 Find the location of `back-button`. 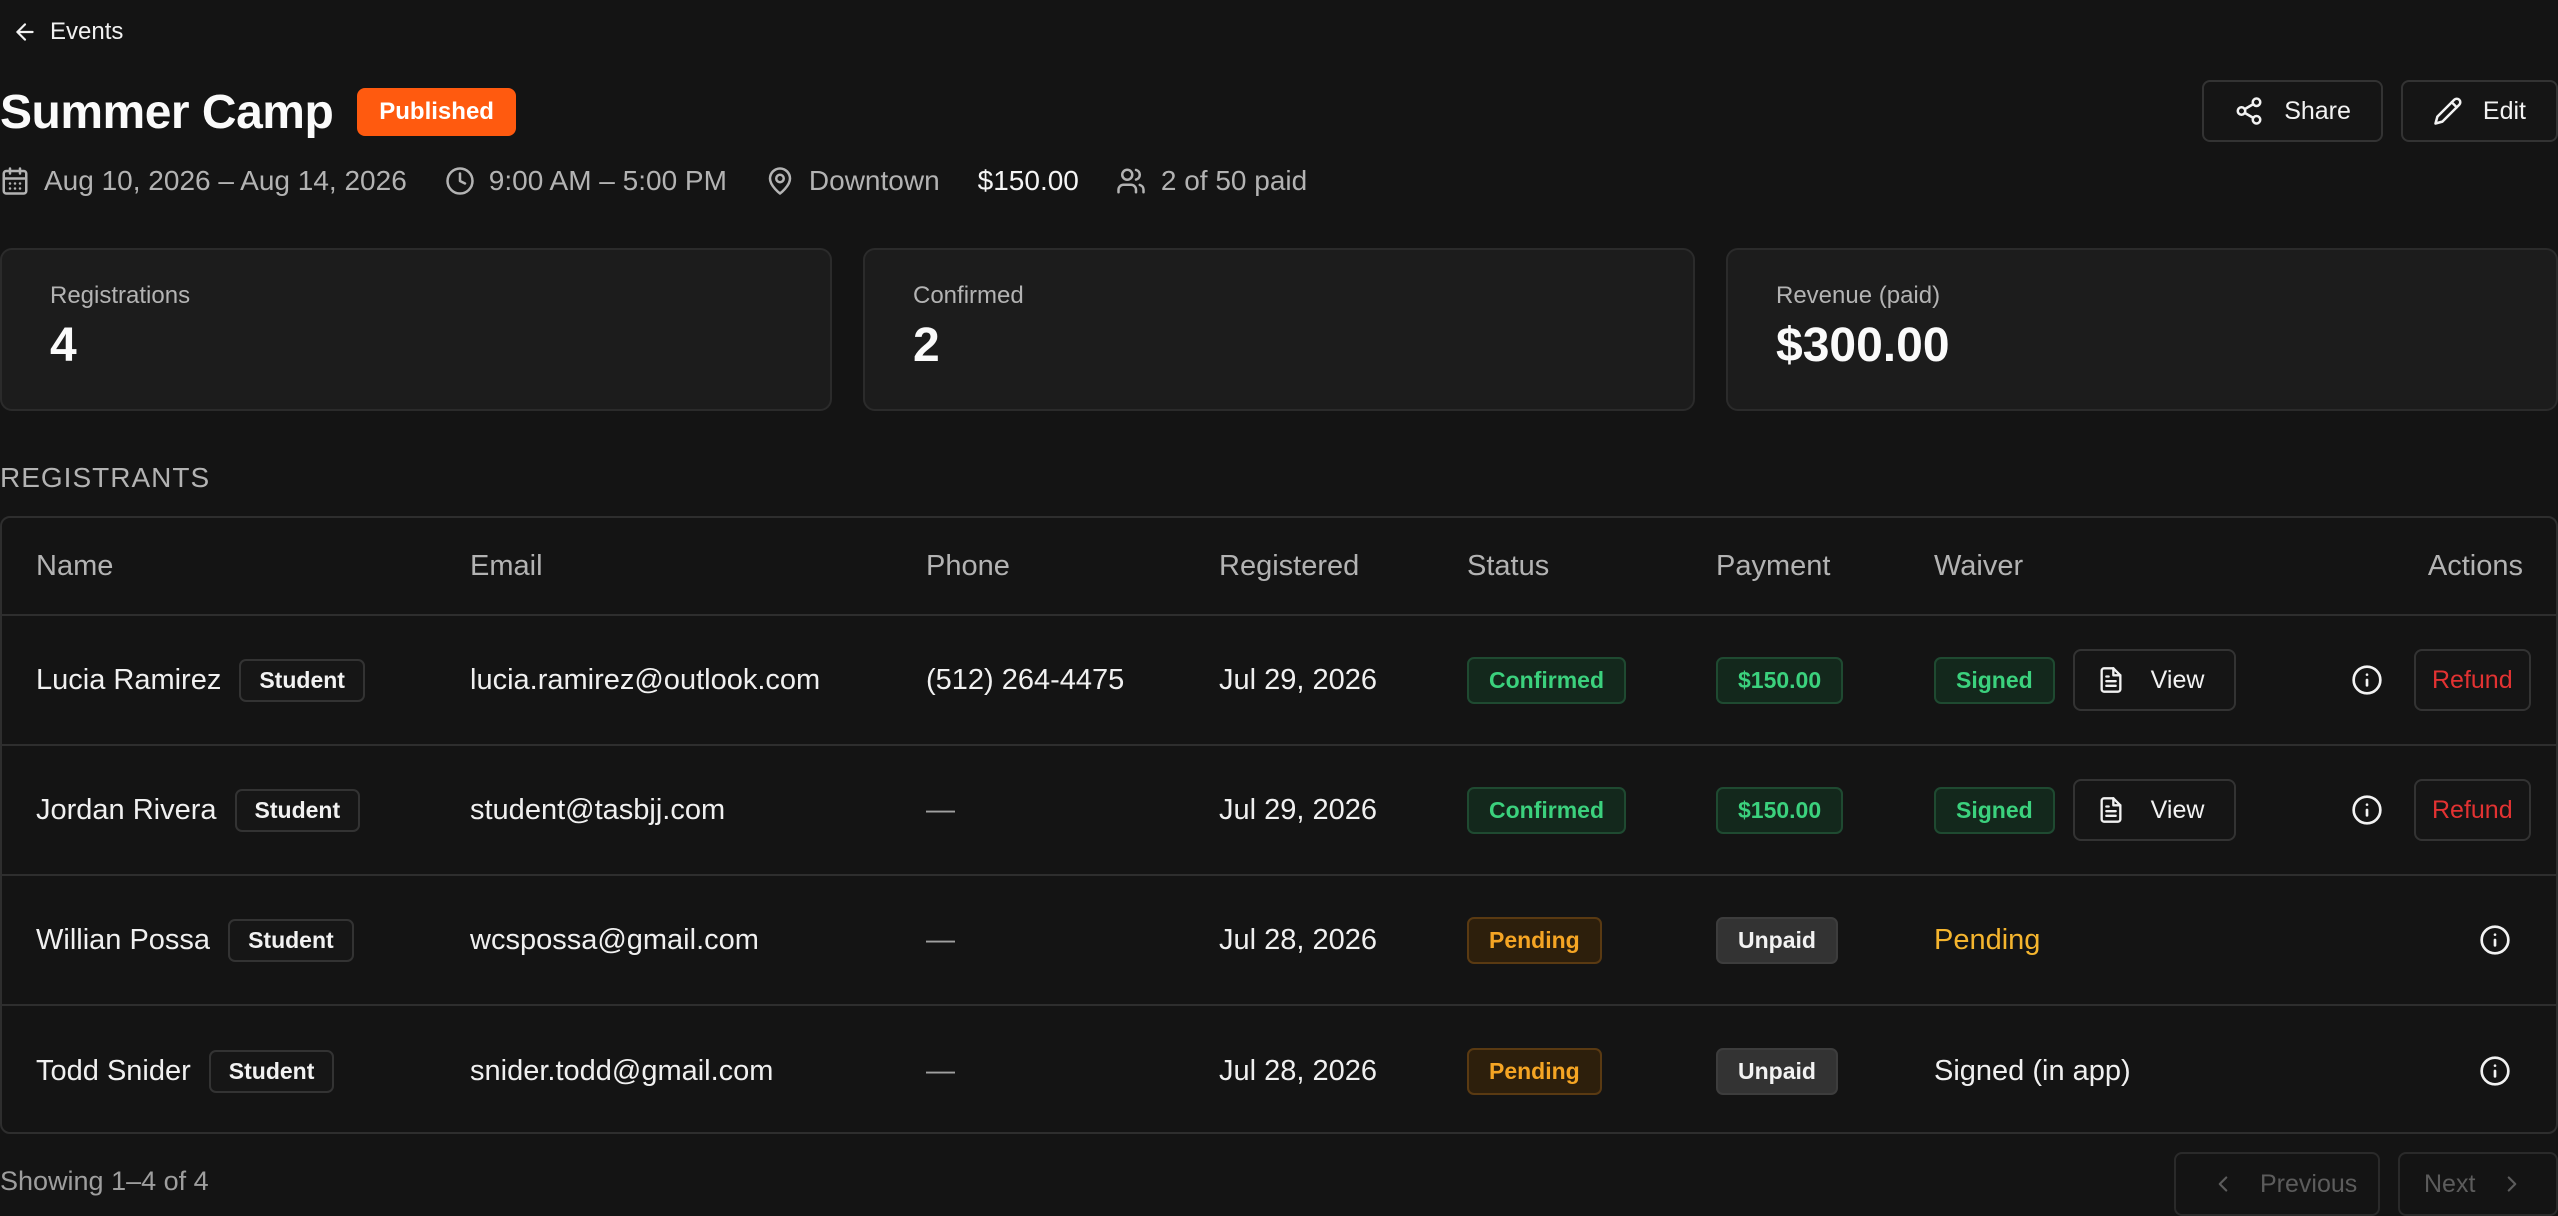

back-button is located at coordinates (25, 32).